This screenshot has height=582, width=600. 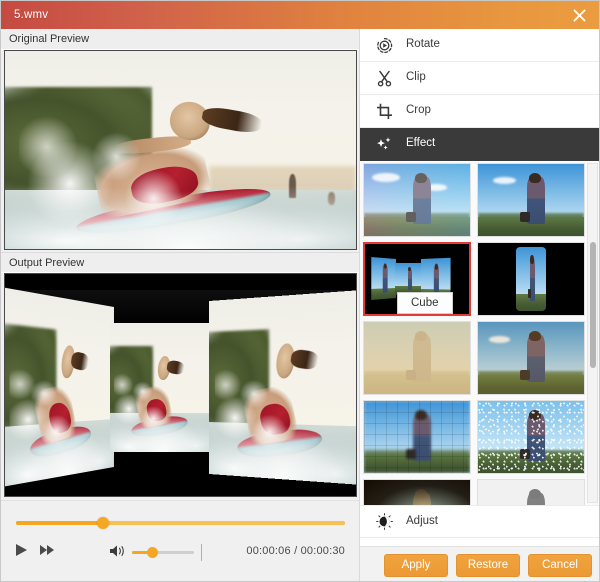 I want to click on menu-item-rotate: Rotate, so click(x=479, y=45).